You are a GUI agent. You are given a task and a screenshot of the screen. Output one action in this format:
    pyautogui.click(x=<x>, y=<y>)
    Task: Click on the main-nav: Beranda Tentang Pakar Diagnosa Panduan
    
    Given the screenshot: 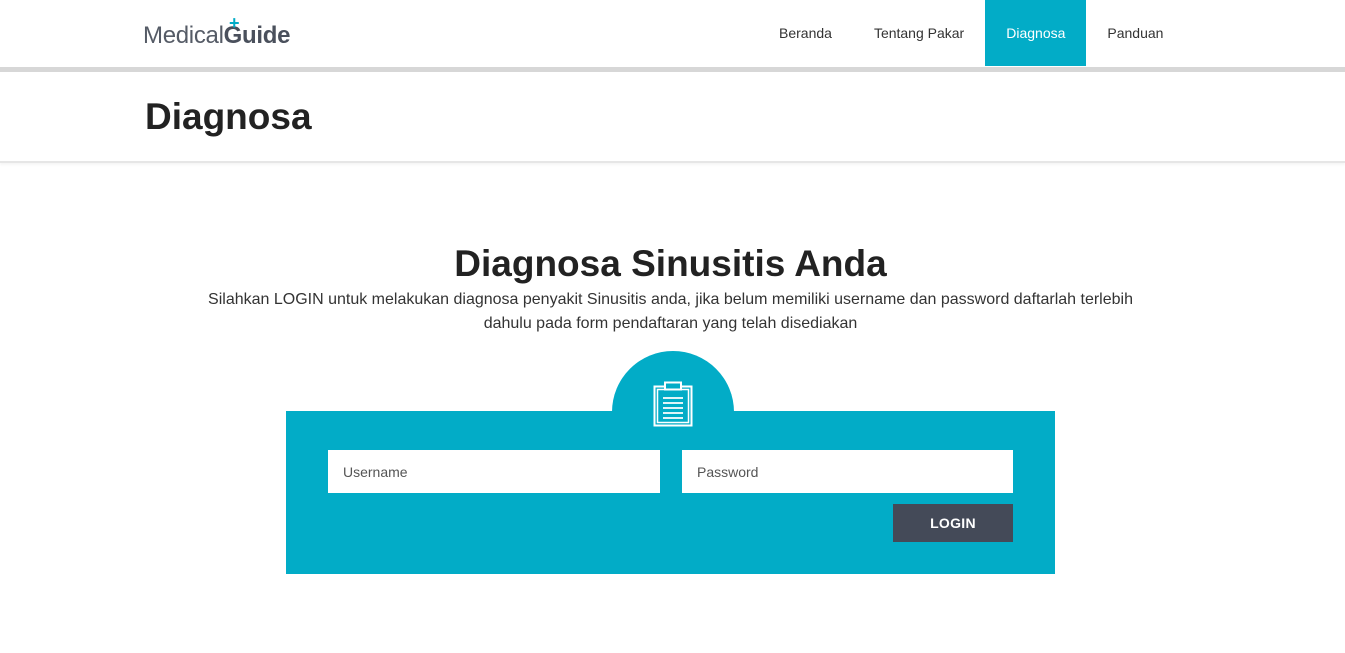 What is the action you would take?
    pyautogui.click(x=971, y=33)
    